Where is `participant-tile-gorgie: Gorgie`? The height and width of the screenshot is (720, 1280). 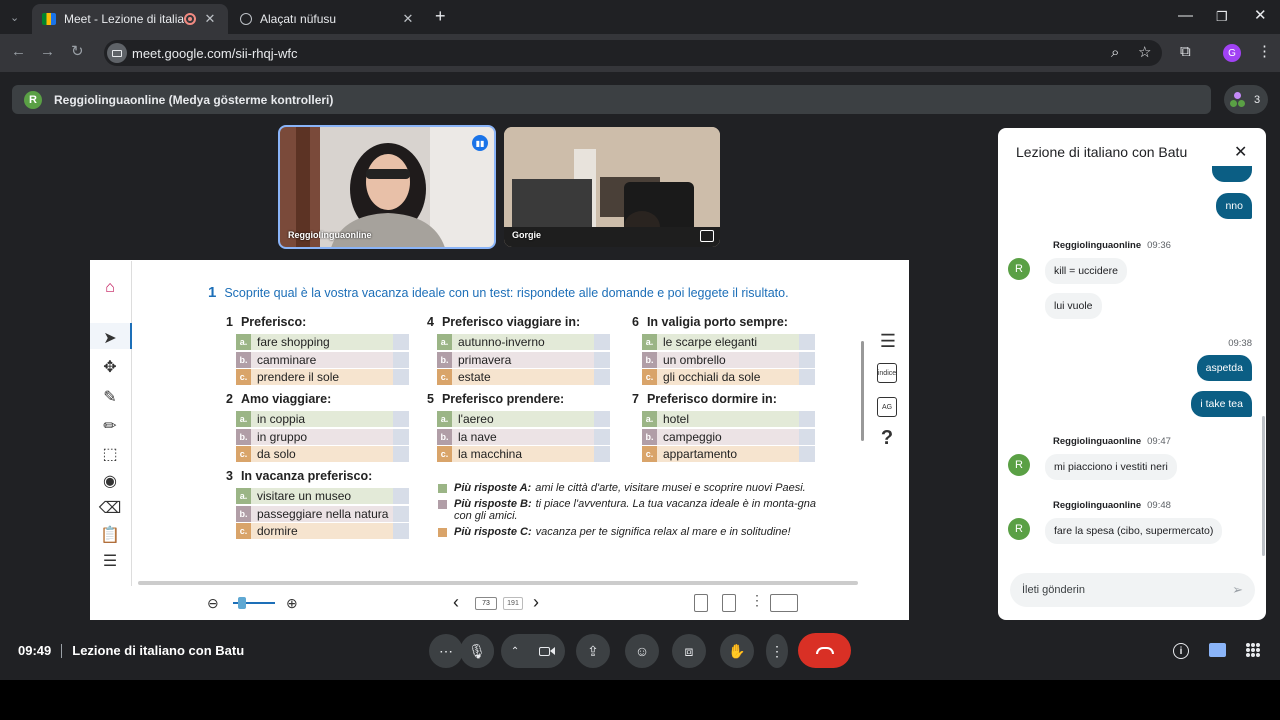
participant-tile-gorgie: Gorgie is located at coordinates (612, 187).